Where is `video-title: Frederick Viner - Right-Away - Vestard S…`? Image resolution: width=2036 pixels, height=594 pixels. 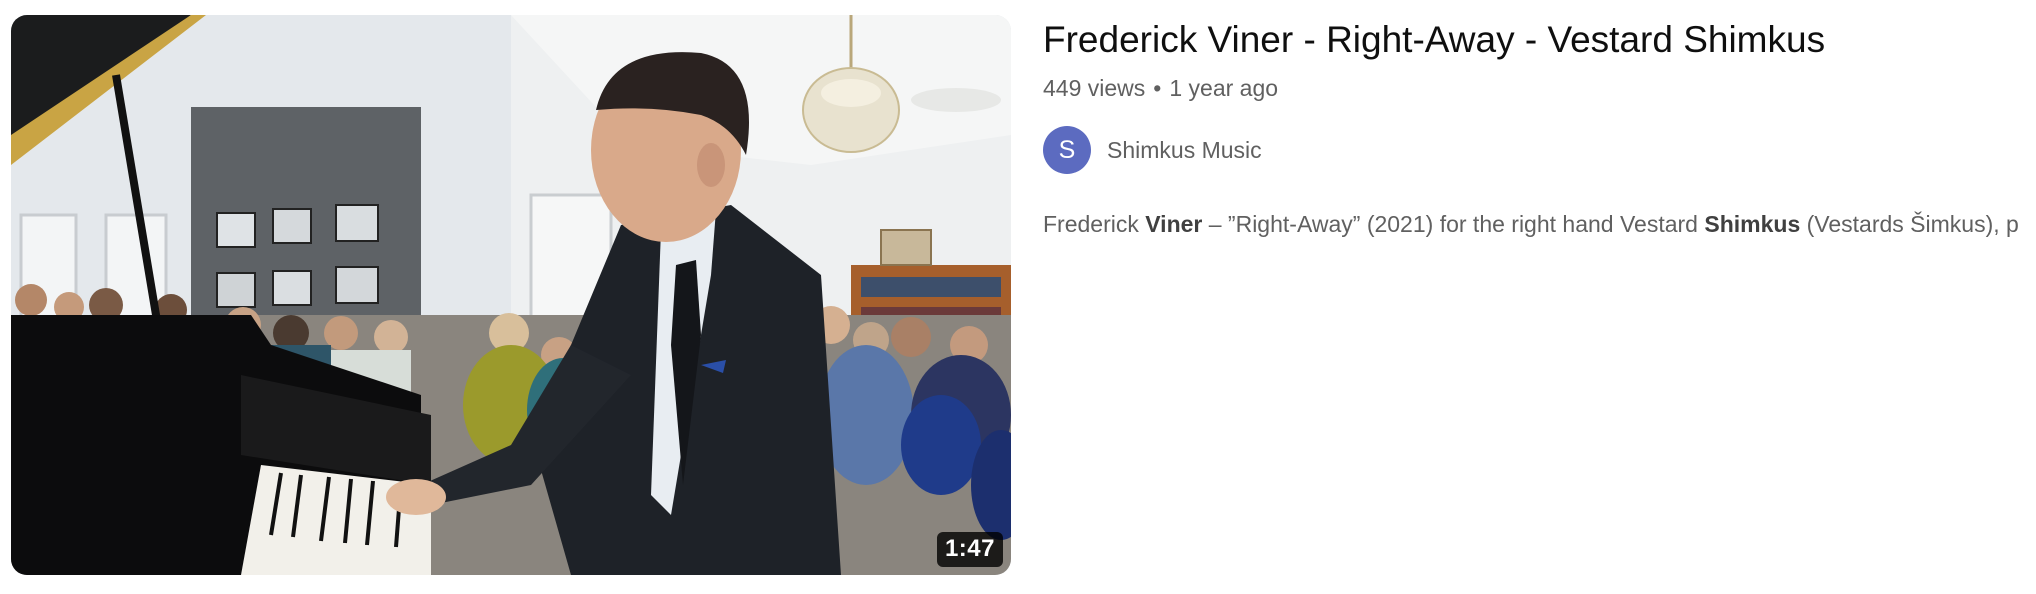
video-title: Frederick Viner - Right-Away - Vestard S… is located at coordinates (1533, 40).